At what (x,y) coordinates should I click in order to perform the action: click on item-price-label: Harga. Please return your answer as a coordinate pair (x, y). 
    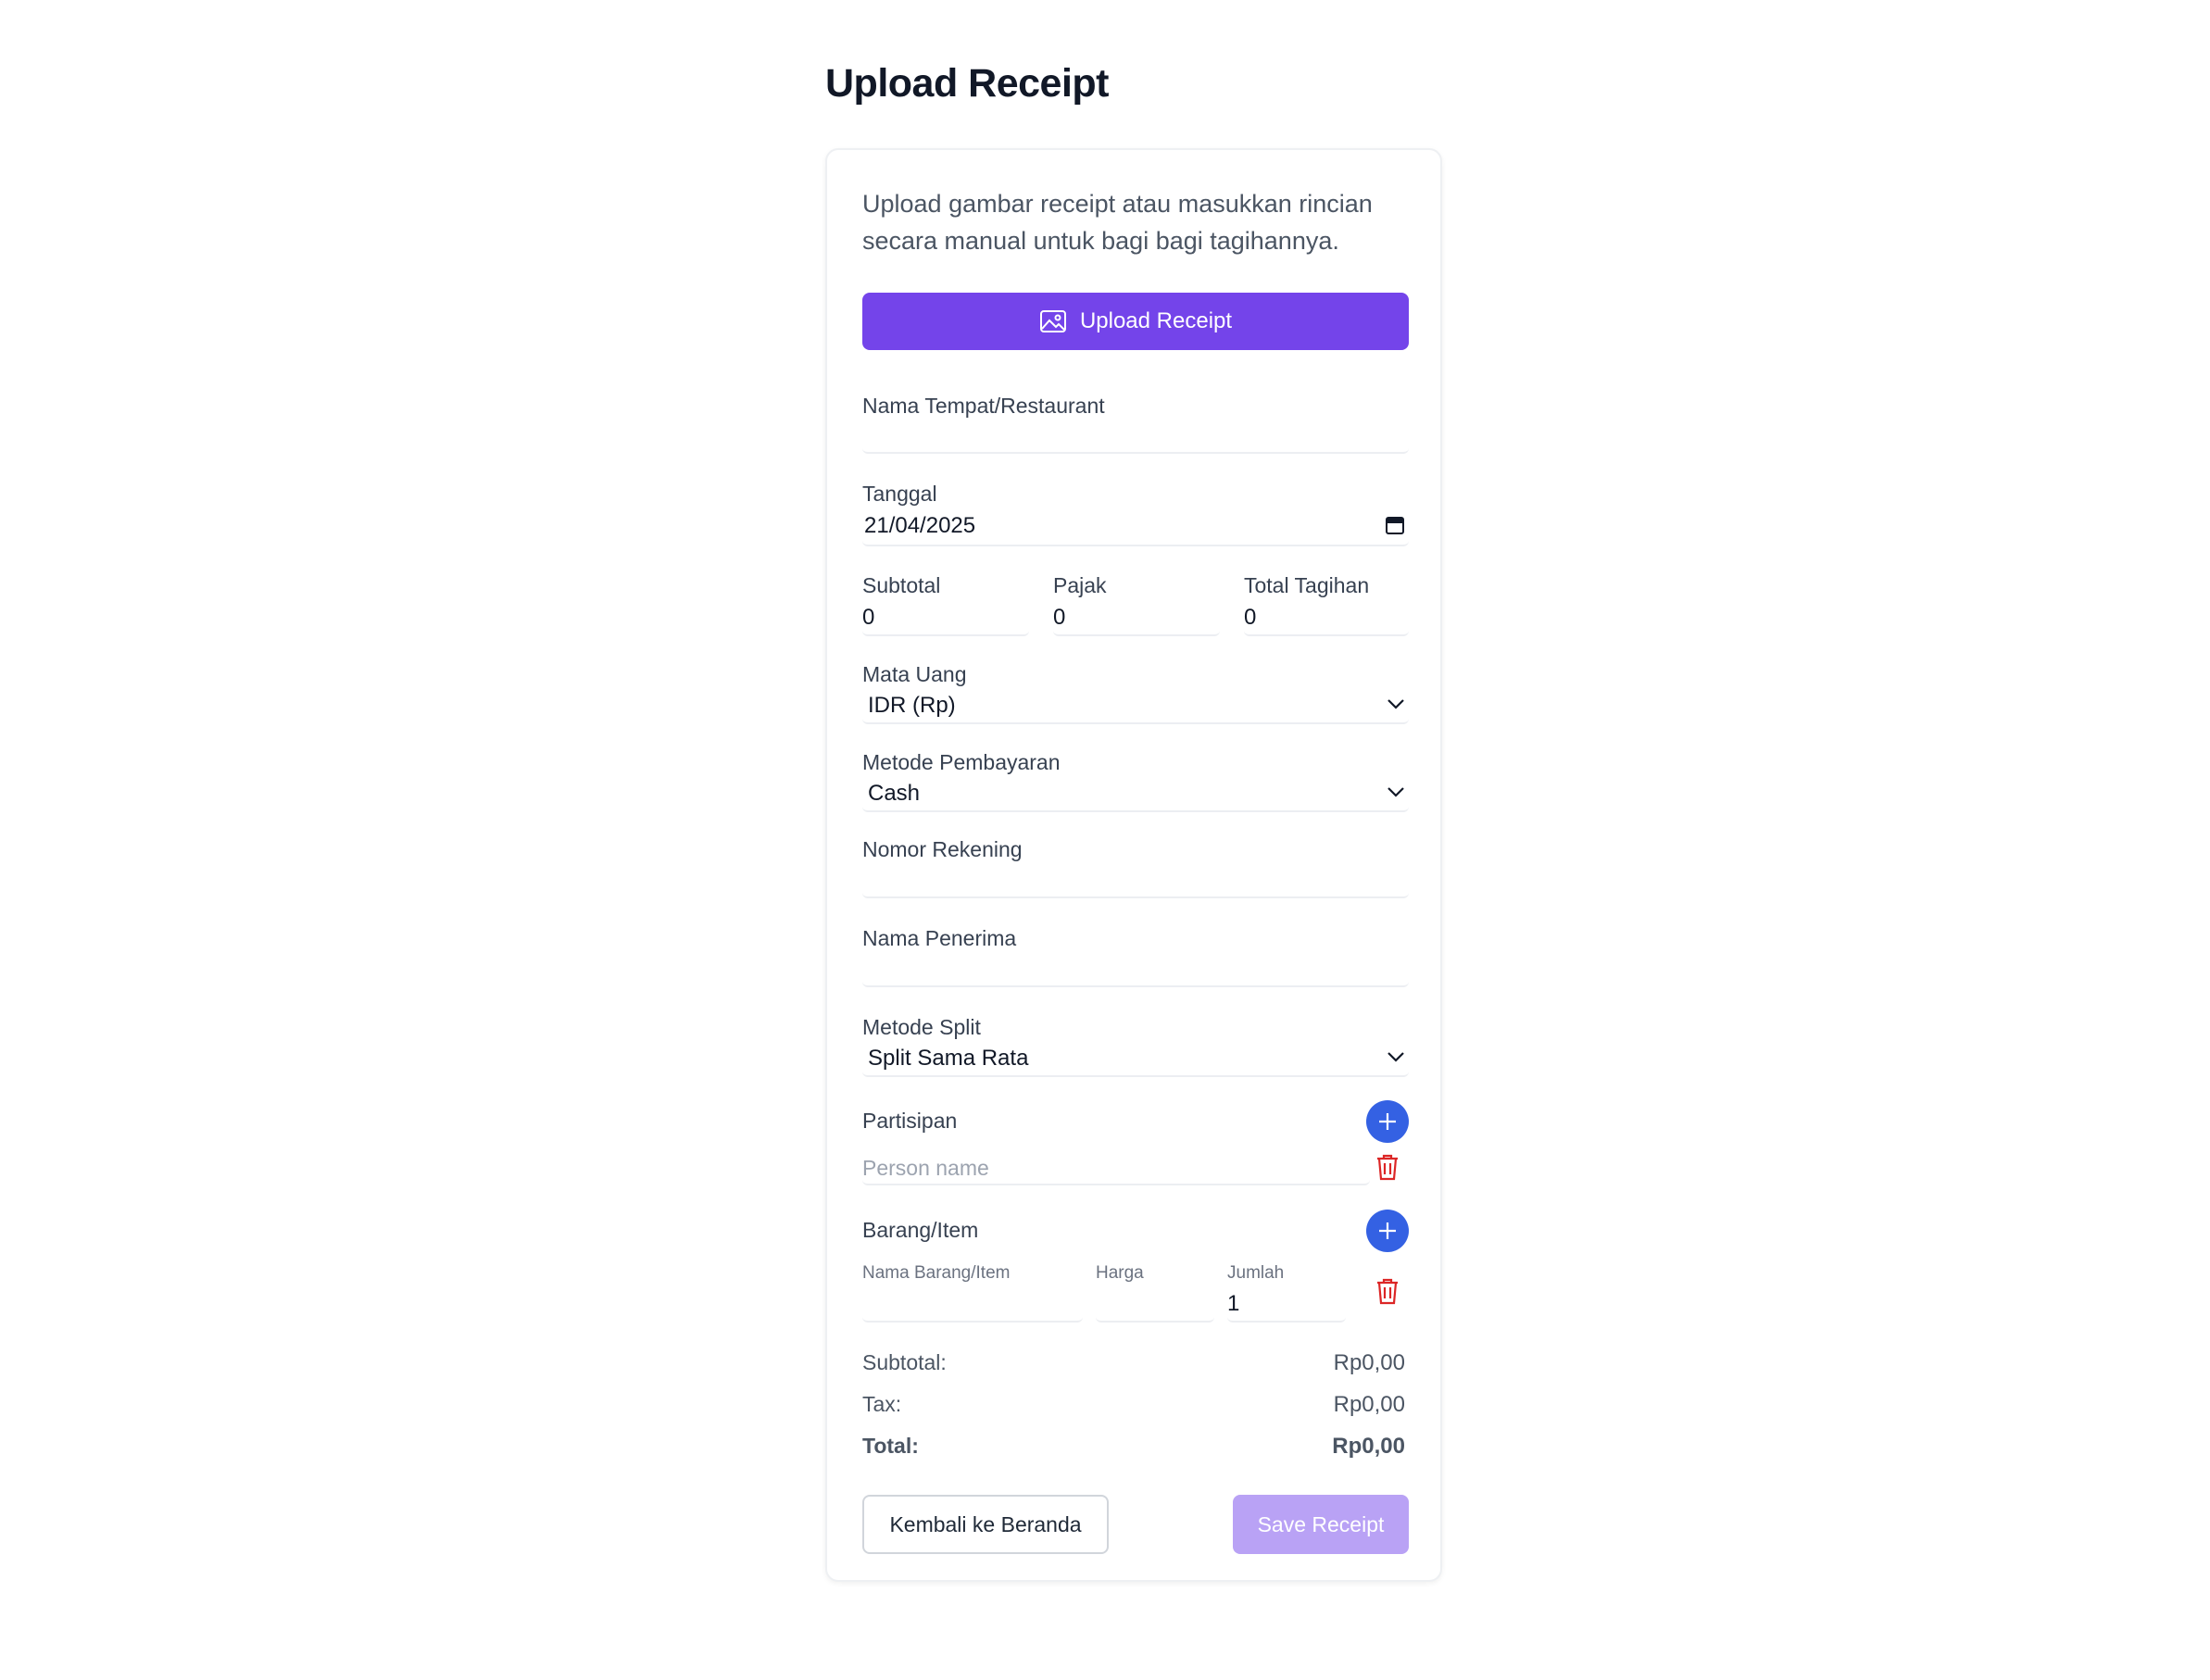
    Looking at the image, I should click on (1120, 1273).